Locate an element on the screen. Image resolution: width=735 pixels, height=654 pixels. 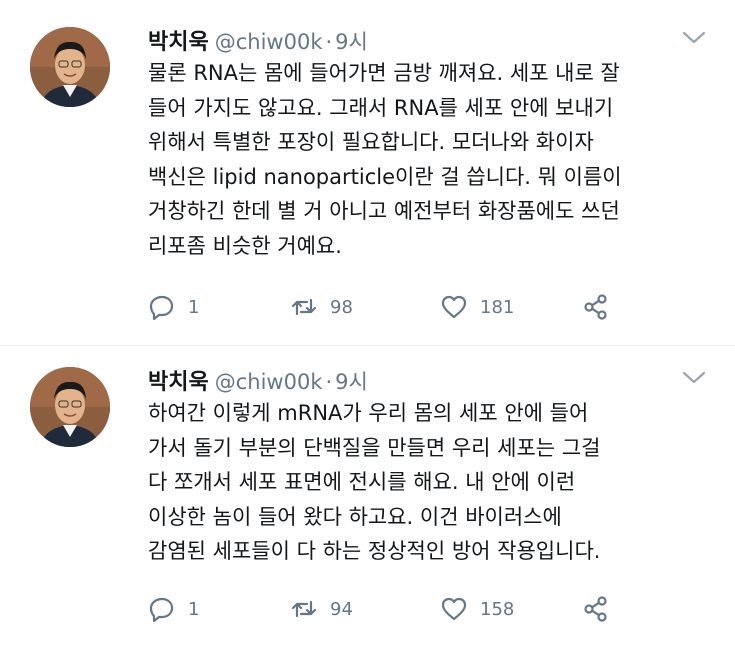
retweet-count: 94 is located at coordinates (341, 609).